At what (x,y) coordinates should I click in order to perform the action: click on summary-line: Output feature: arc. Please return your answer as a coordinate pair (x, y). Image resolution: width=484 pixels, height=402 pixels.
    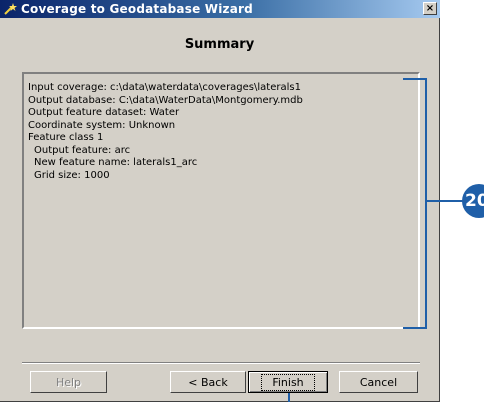
    Looking at the image, I should click on (82, 150).